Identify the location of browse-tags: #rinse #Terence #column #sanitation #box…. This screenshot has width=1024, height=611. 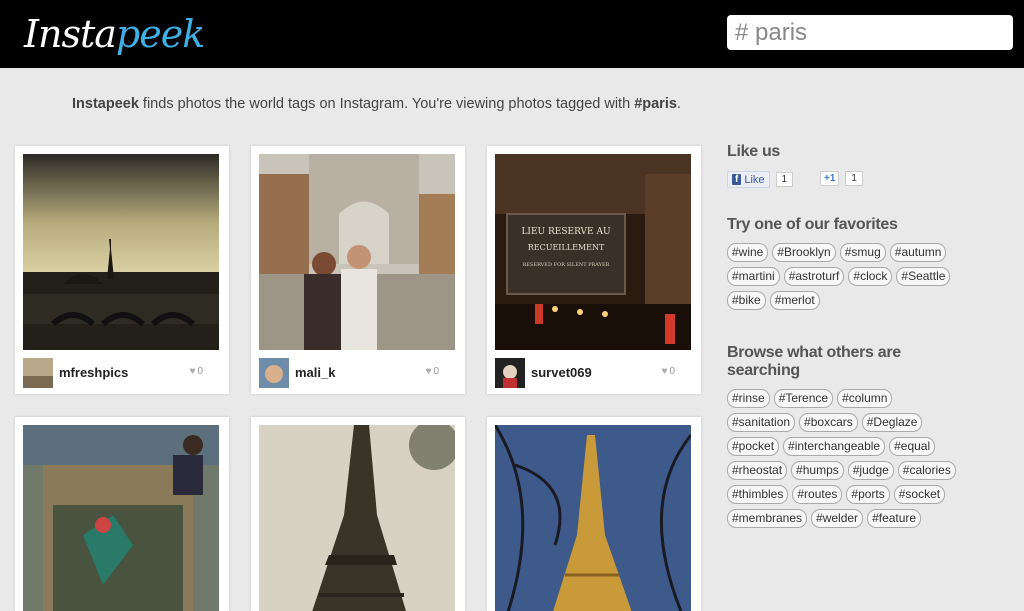
(842, 458).